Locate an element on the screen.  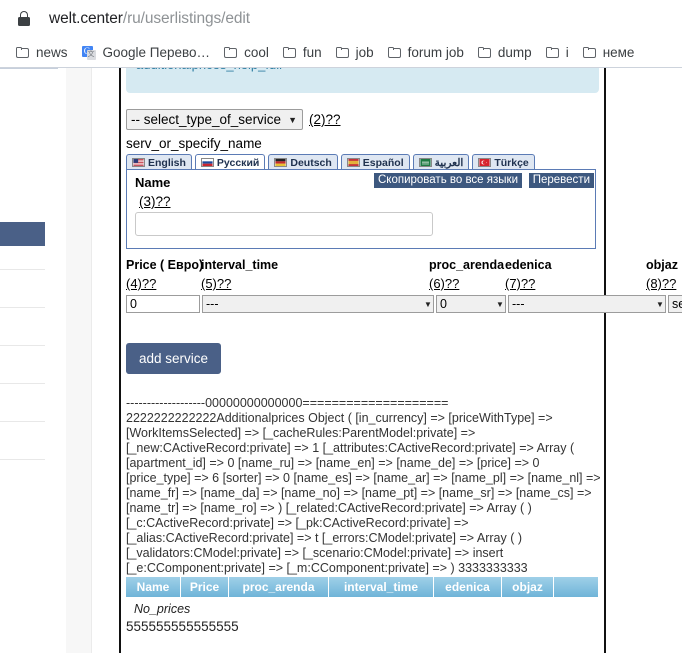
col-ref-proc-arenda: (6)?? is located at coordinates (444, 283).